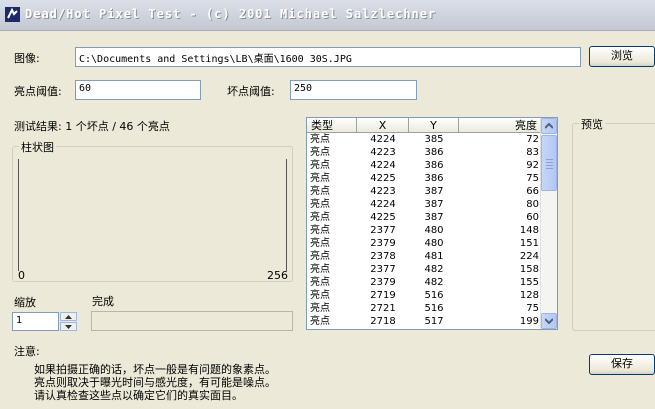  What do you see at coordinates (38, 91) in the screenshot?
I see `hot-threshold-label: 亮点阈值:` at bounding box center [38, 91].